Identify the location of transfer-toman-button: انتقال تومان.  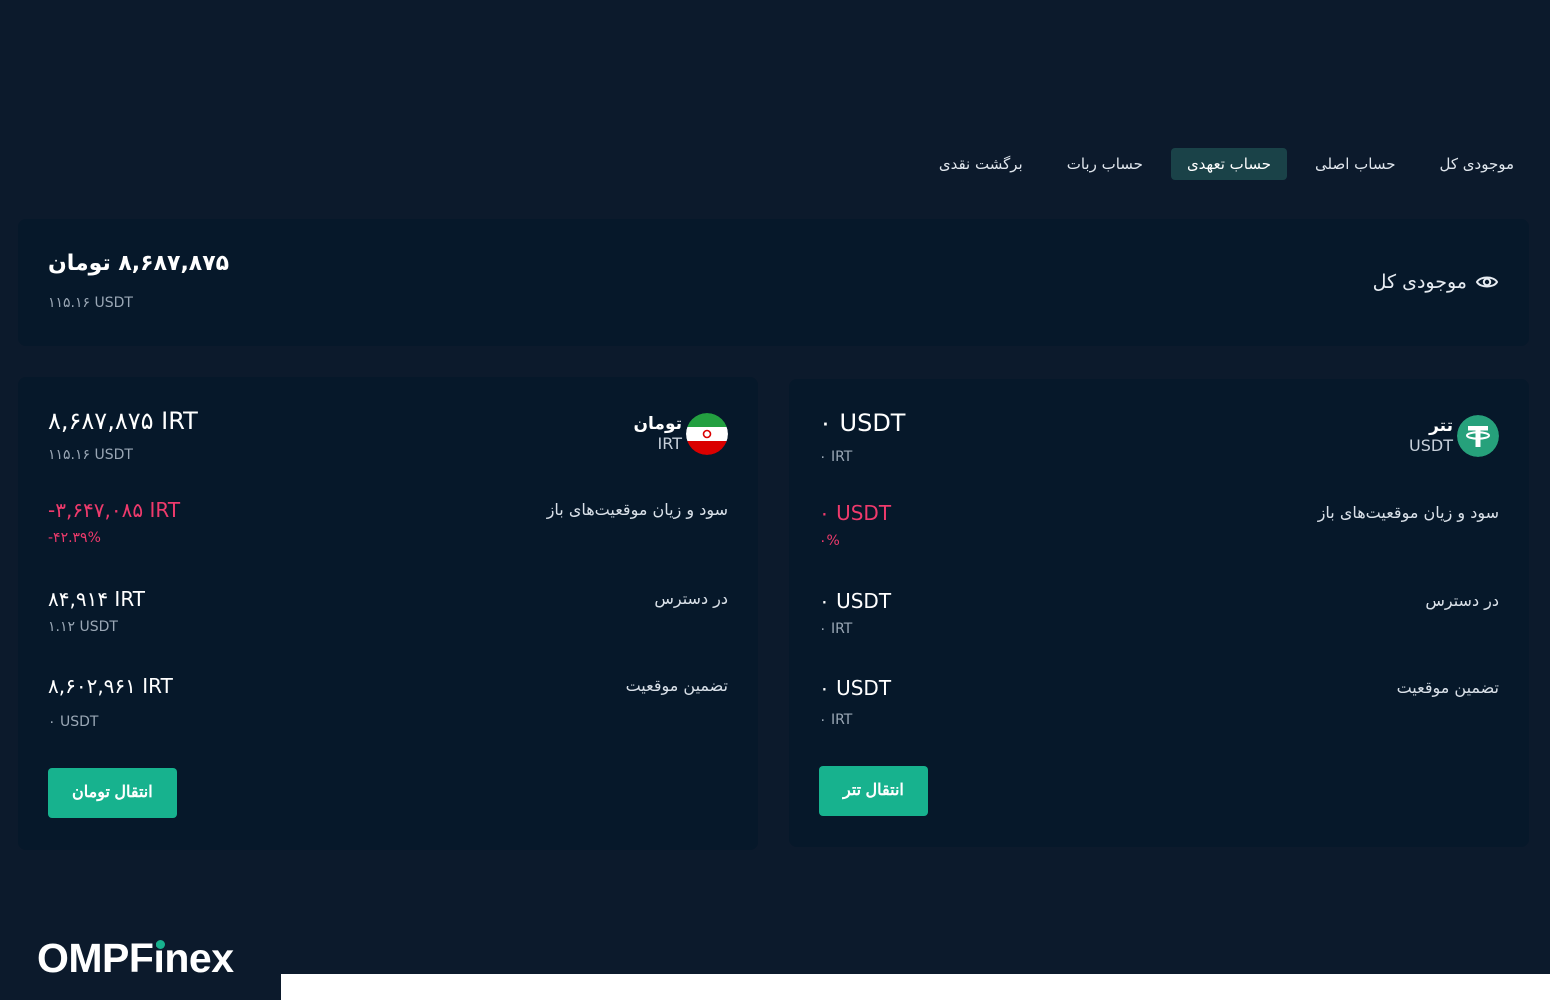
(112, 793).